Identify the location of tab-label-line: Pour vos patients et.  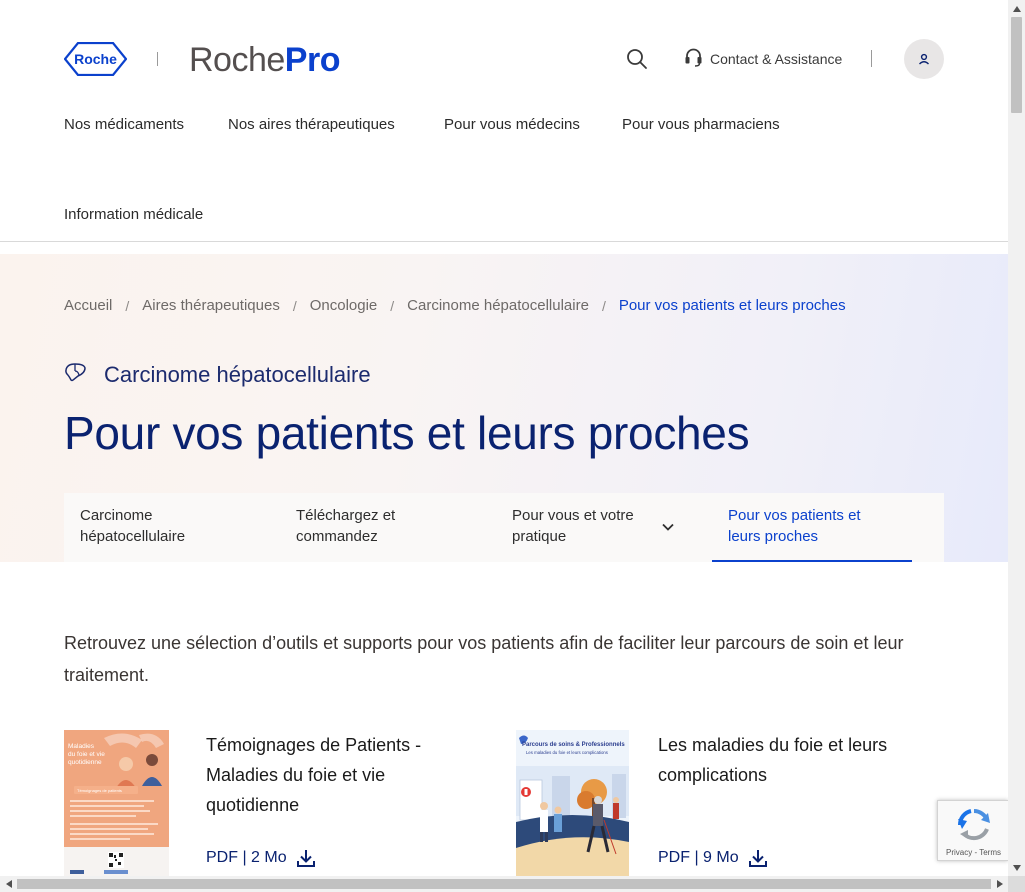
(794, 515).